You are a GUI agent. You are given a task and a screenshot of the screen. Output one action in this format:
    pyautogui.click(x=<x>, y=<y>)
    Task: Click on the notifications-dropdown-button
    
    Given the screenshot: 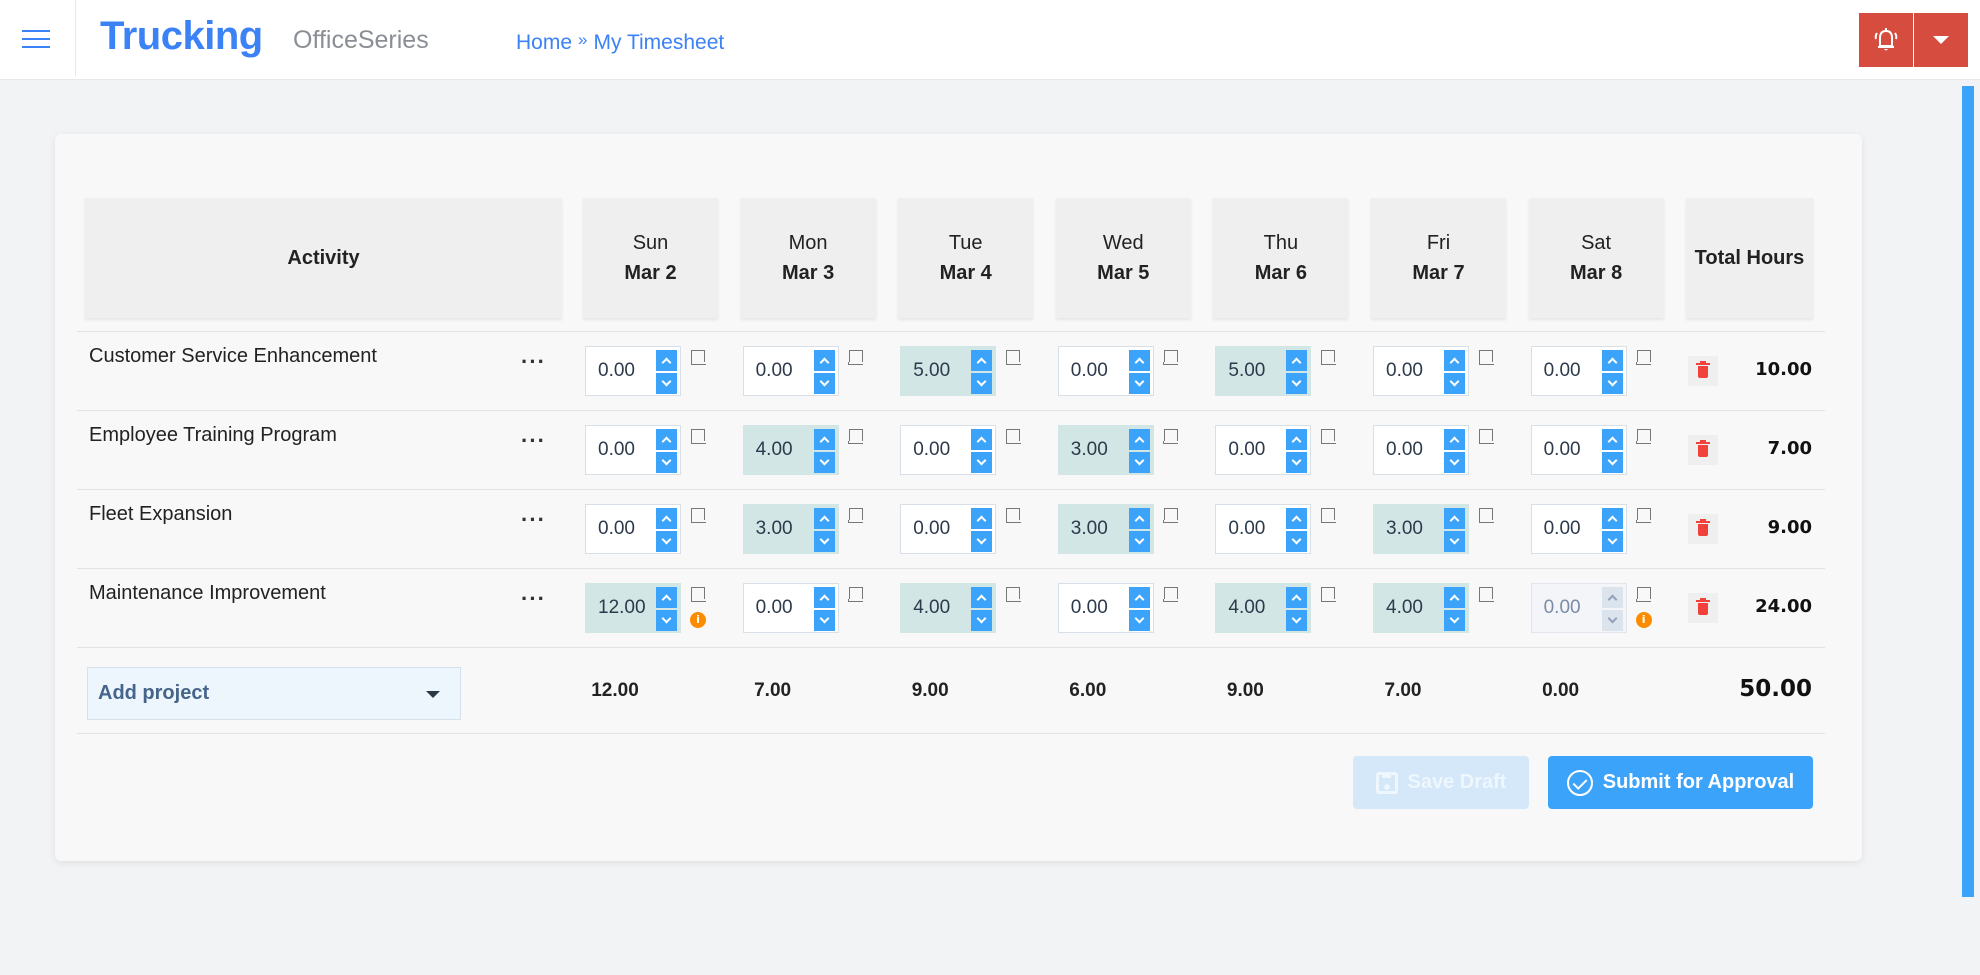 What is the action you would take?
    pyautogui.click(x=1941, y=40)
    